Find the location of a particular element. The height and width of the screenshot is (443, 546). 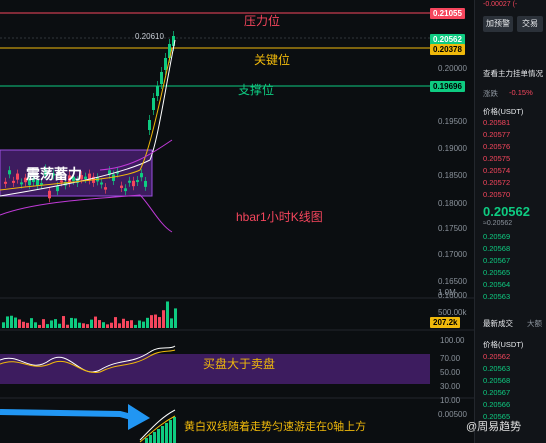

trades-column-header: 价格(USDT) is located at coordinates (503, 344).